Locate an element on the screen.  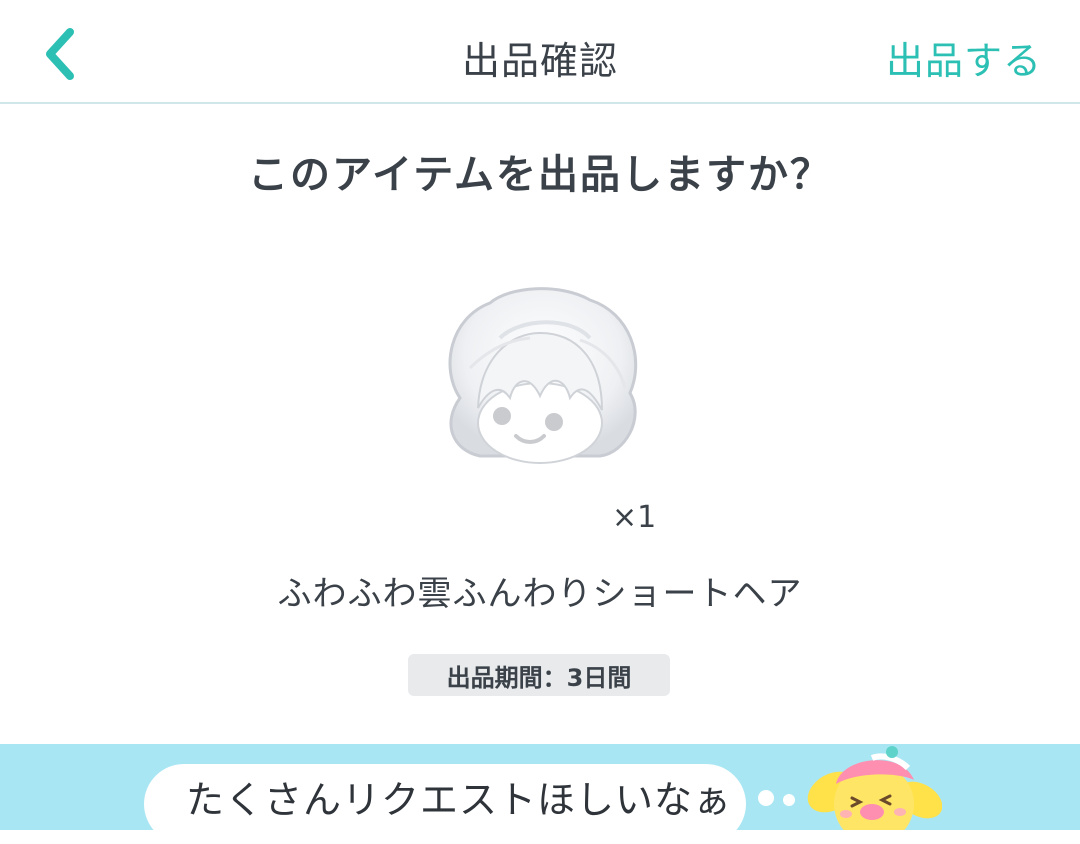
submit-listing-button: 出品する is located at coordinates (964, 57).